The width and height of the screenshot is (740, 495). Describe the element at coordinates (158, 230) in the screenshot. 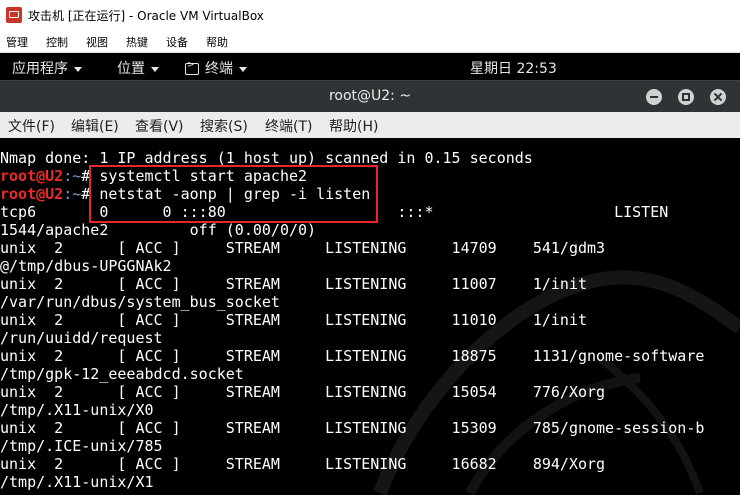

I see `output-line: 1544/apache2 off (0.00/0/0)` at that location.